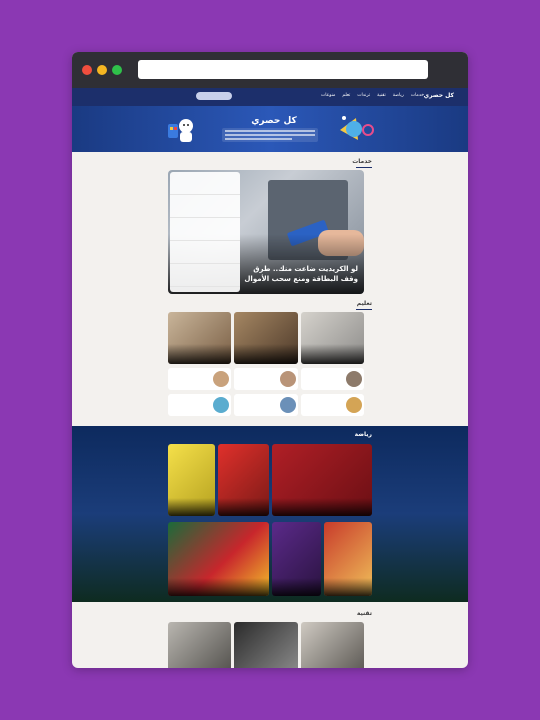 This screenshot has height=720, width=540. What do you see at coordinates (417, 95) in the screenshot?
I see `nav-item-services: خدمات` at bounding box center [417, 95].